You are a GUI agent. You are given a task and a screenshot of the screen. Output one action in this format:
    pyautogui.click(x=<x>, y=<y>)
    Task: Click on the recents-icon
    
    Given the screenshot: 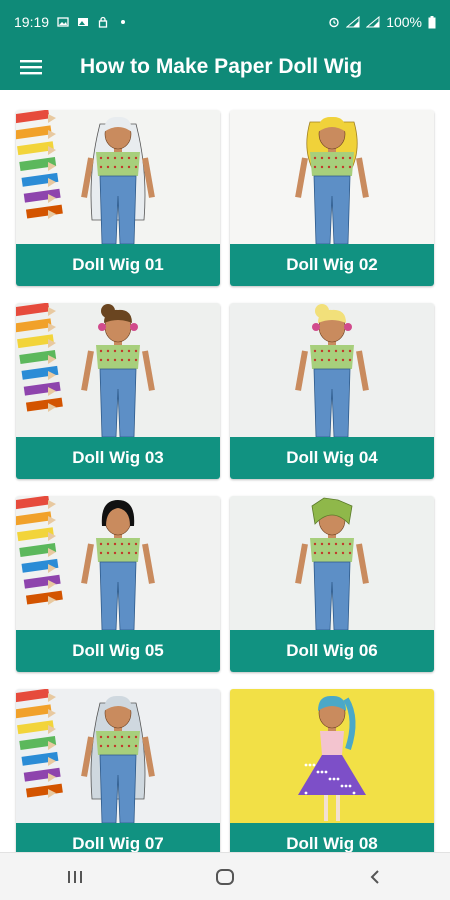 What is the action you would take?
    pyautogui.click(x=75, y=877)
    